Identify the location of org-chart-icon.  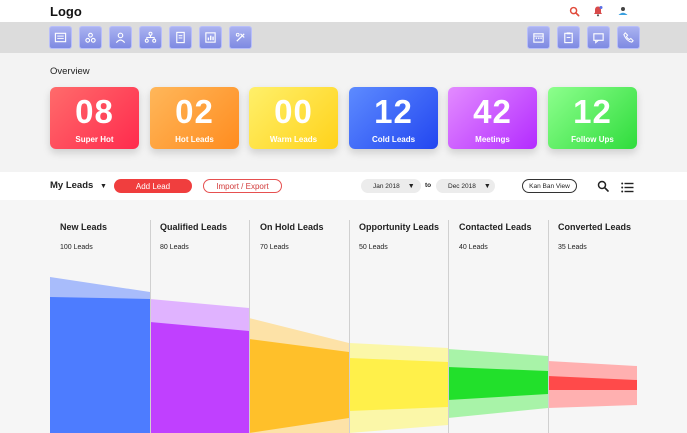
(150, 37).